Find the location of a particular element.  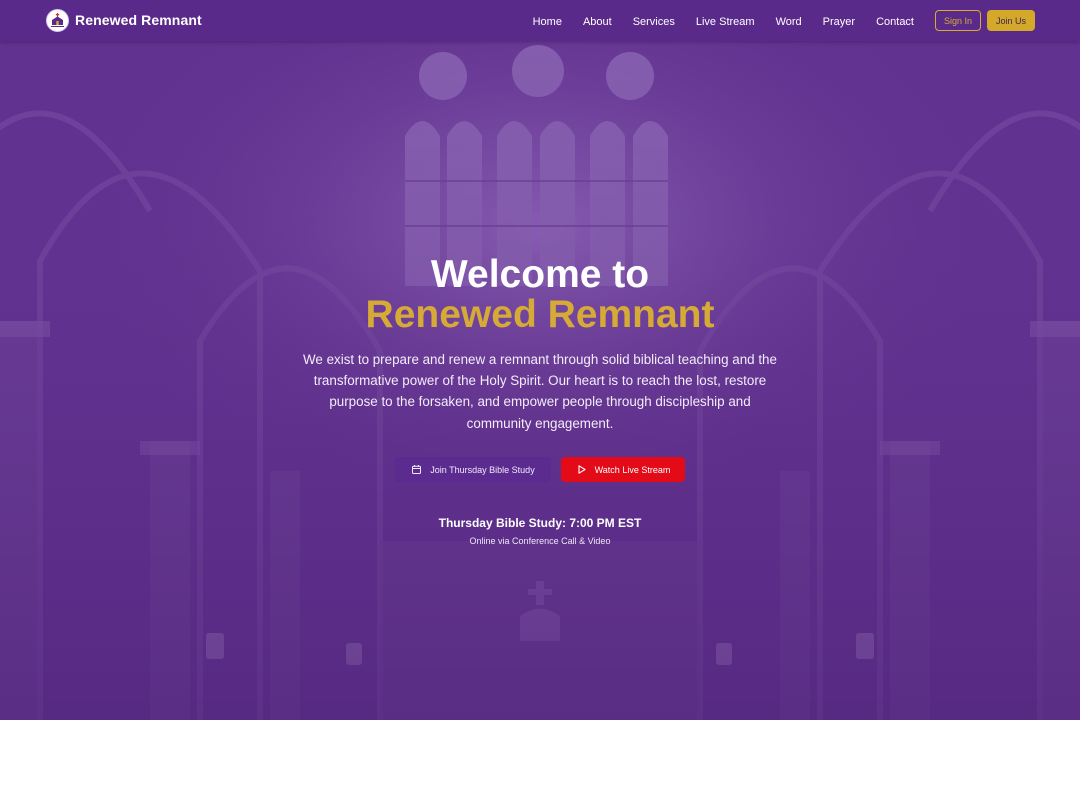

nav-home: Home is located at coordinates (547, 22).